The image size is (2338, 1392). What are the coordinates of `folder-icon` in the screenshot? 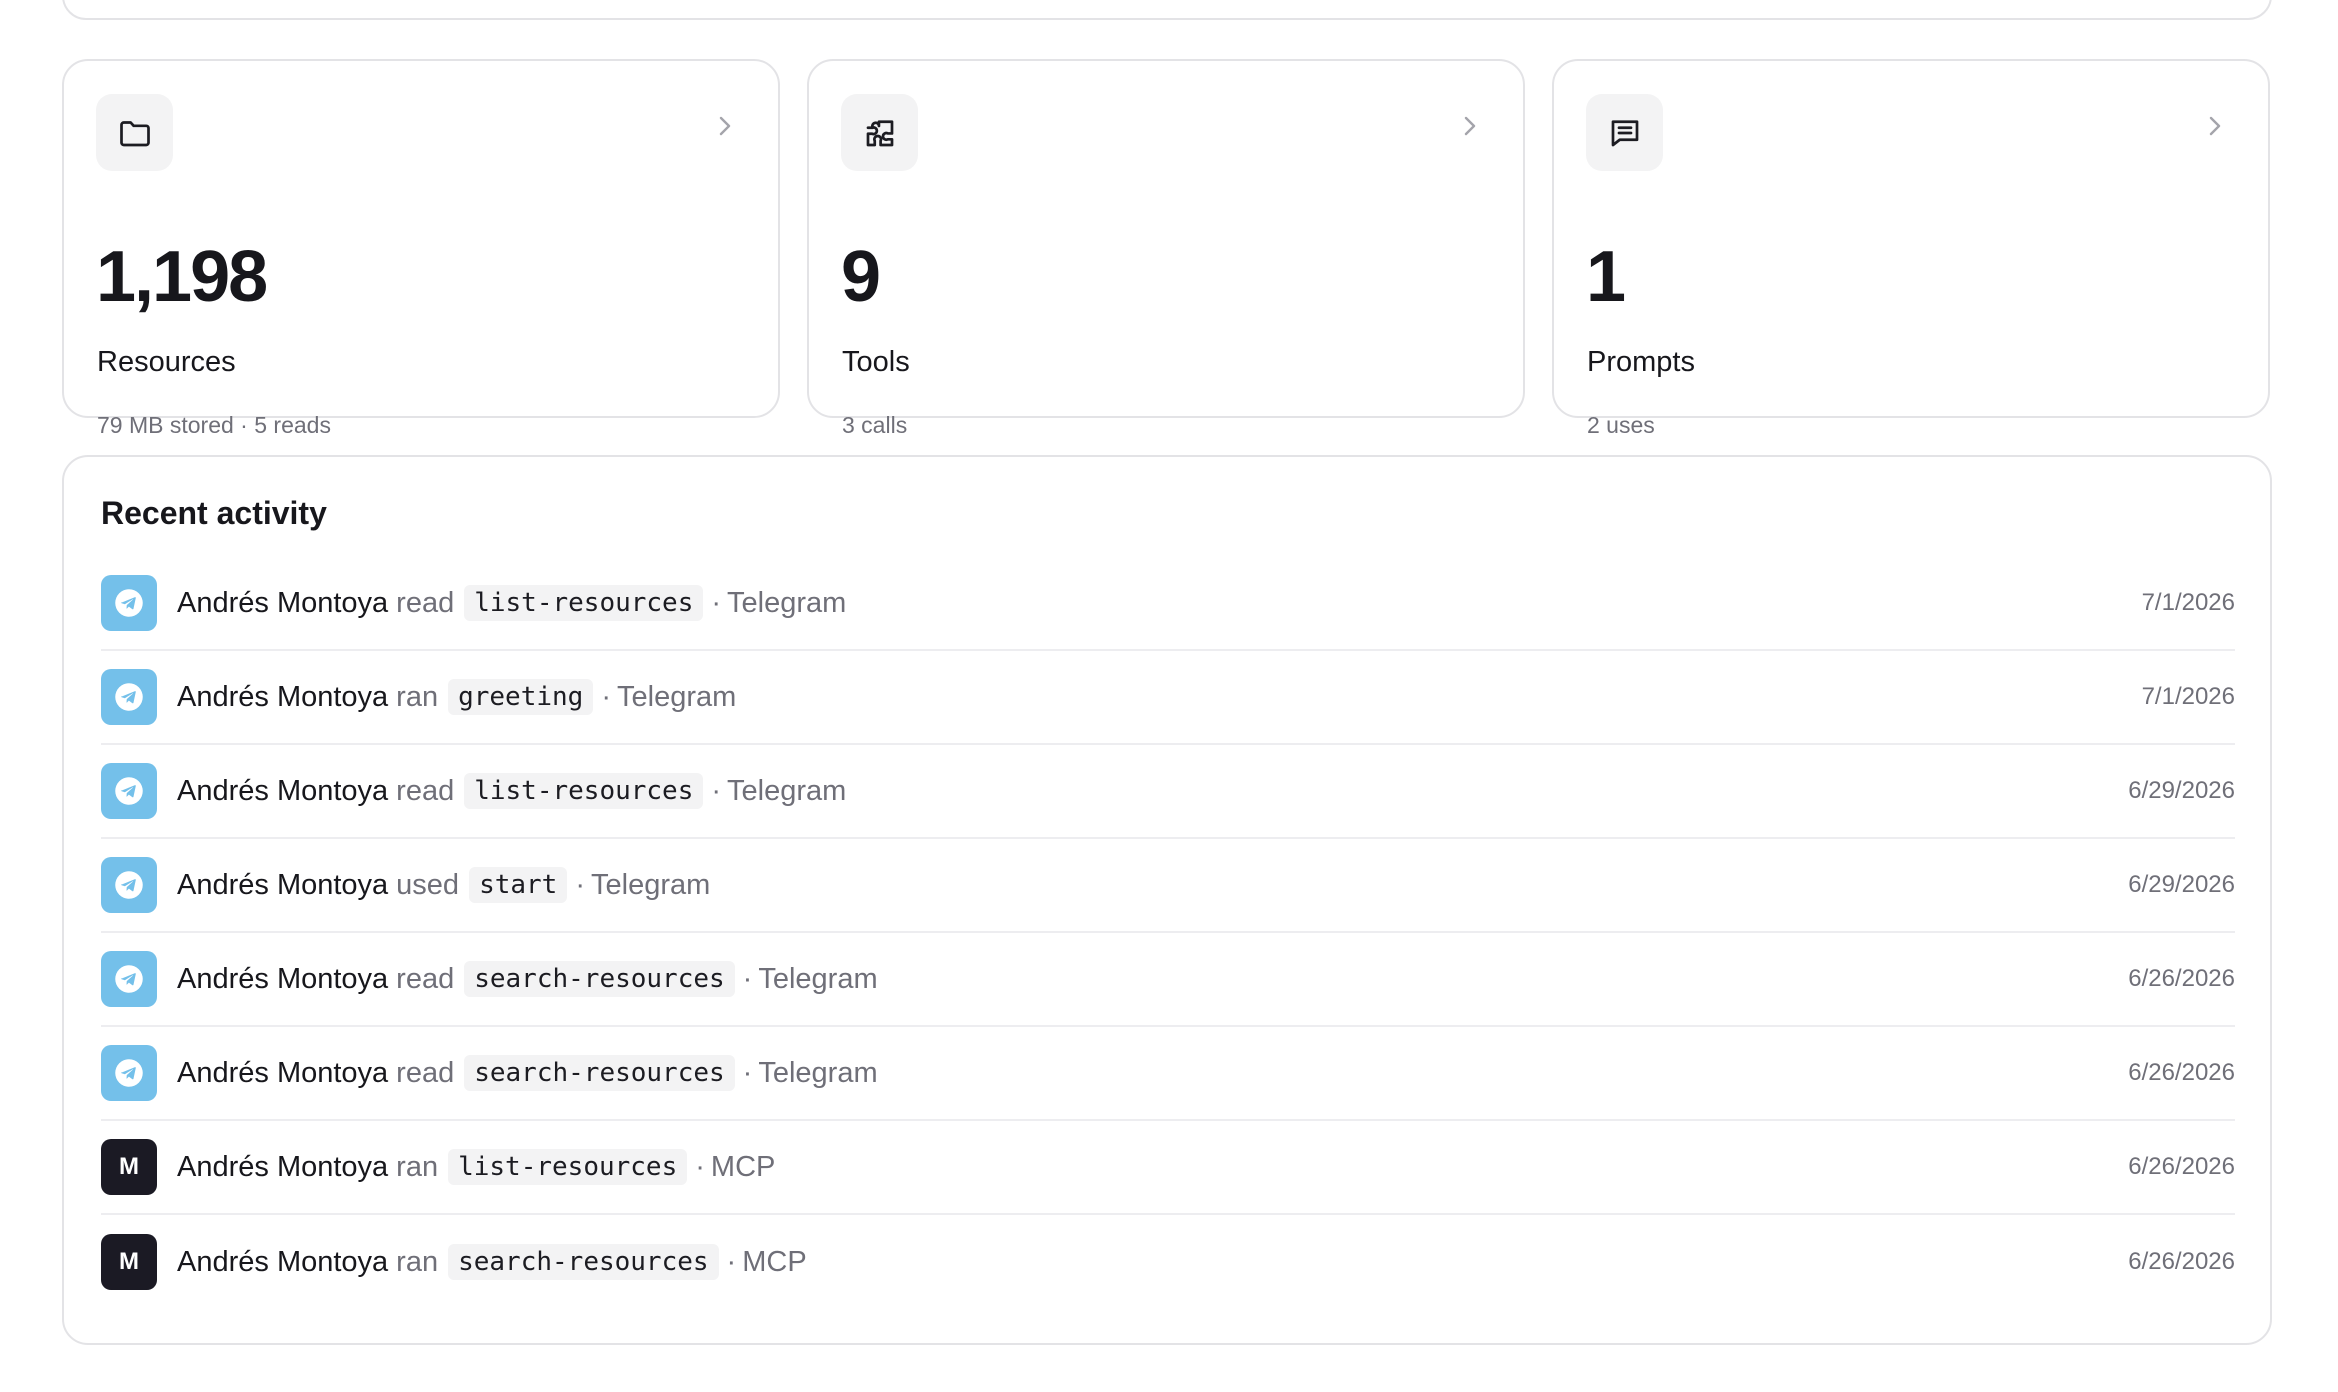 It's located at (134, 132).